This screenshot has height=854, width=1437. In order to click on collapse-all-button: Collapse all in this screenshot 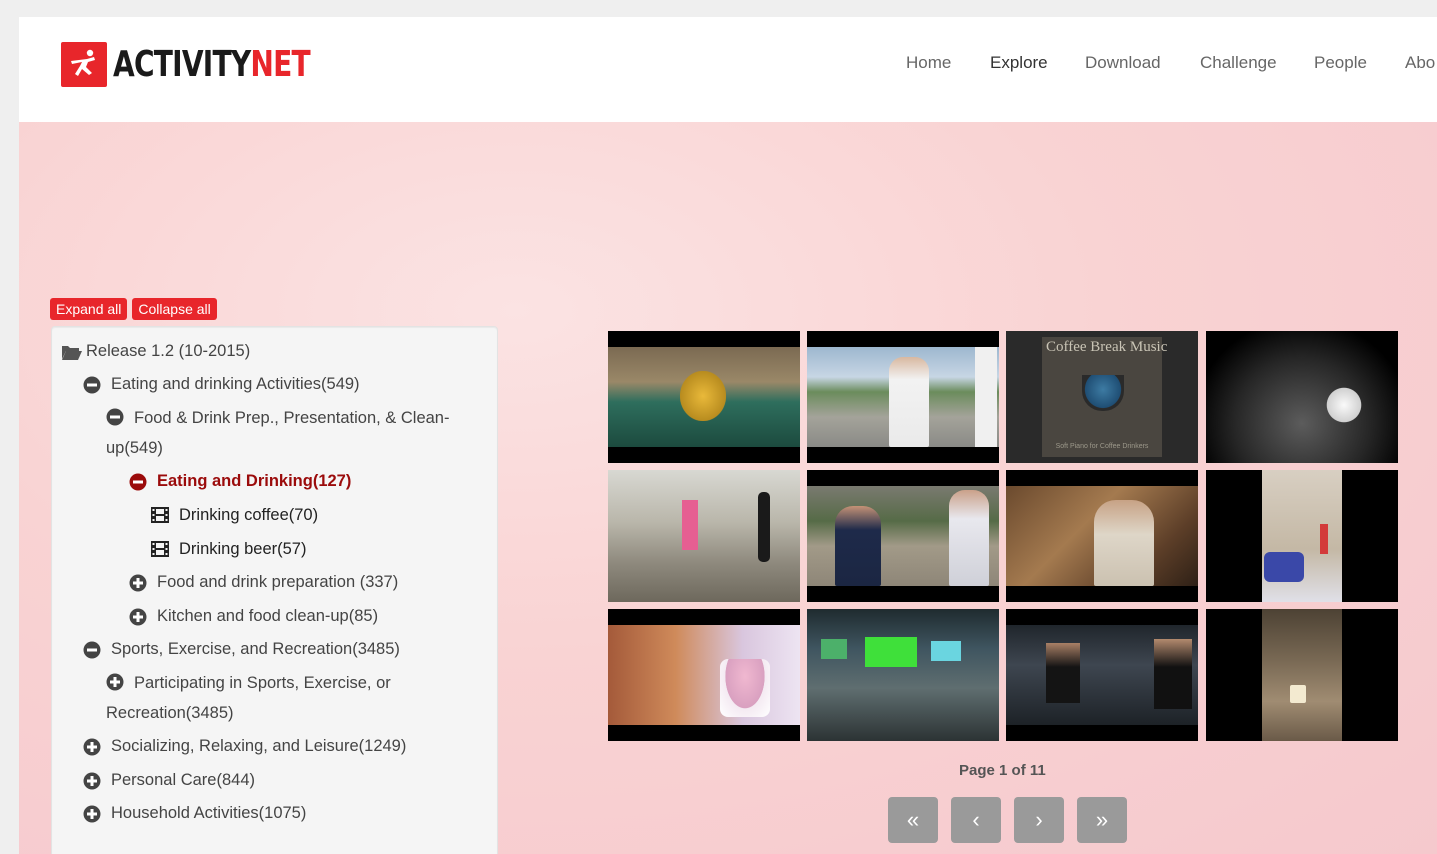, I will do `click(174, 309)`.